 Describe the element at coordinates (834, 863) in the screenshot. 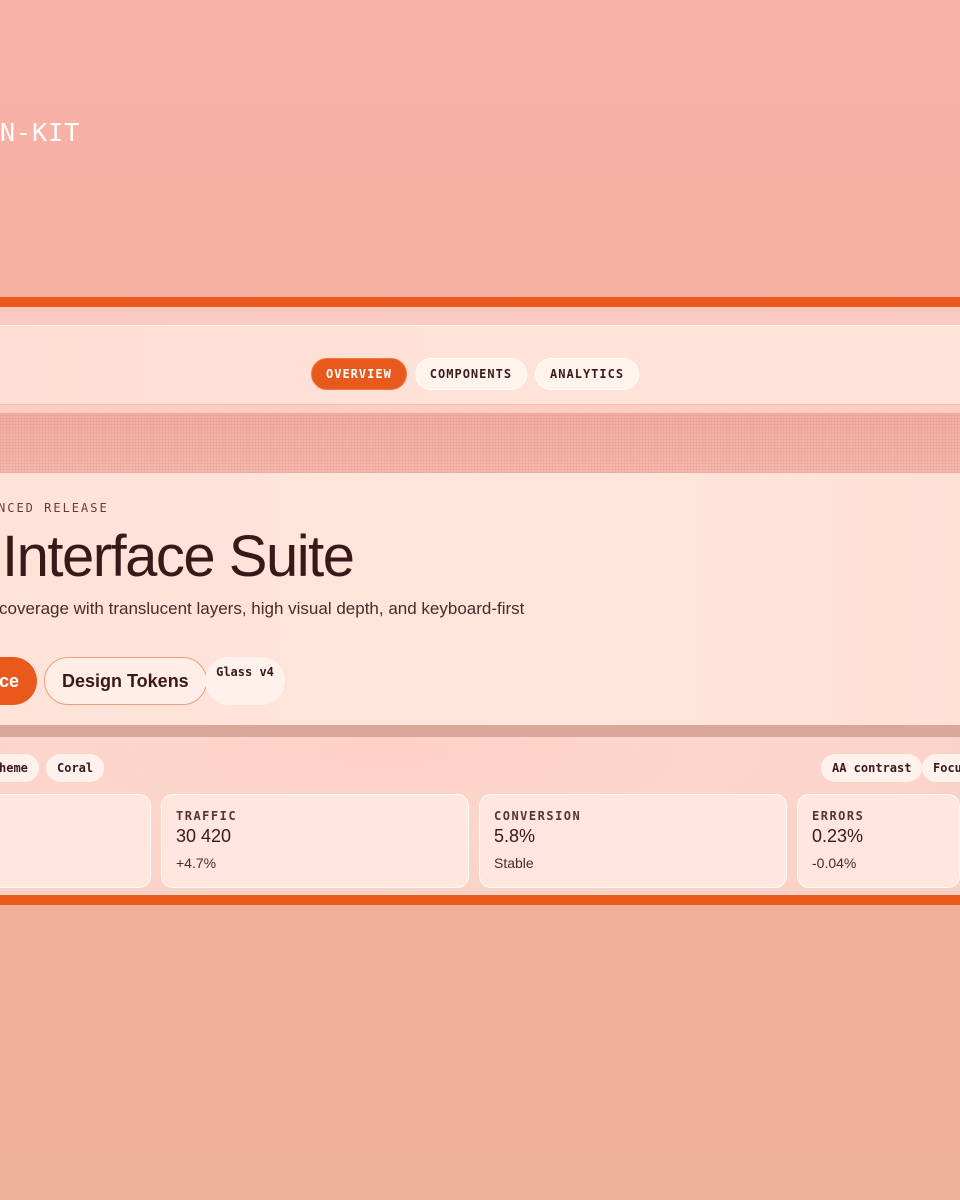

I see `metric-delta: -0.04%` at that location.